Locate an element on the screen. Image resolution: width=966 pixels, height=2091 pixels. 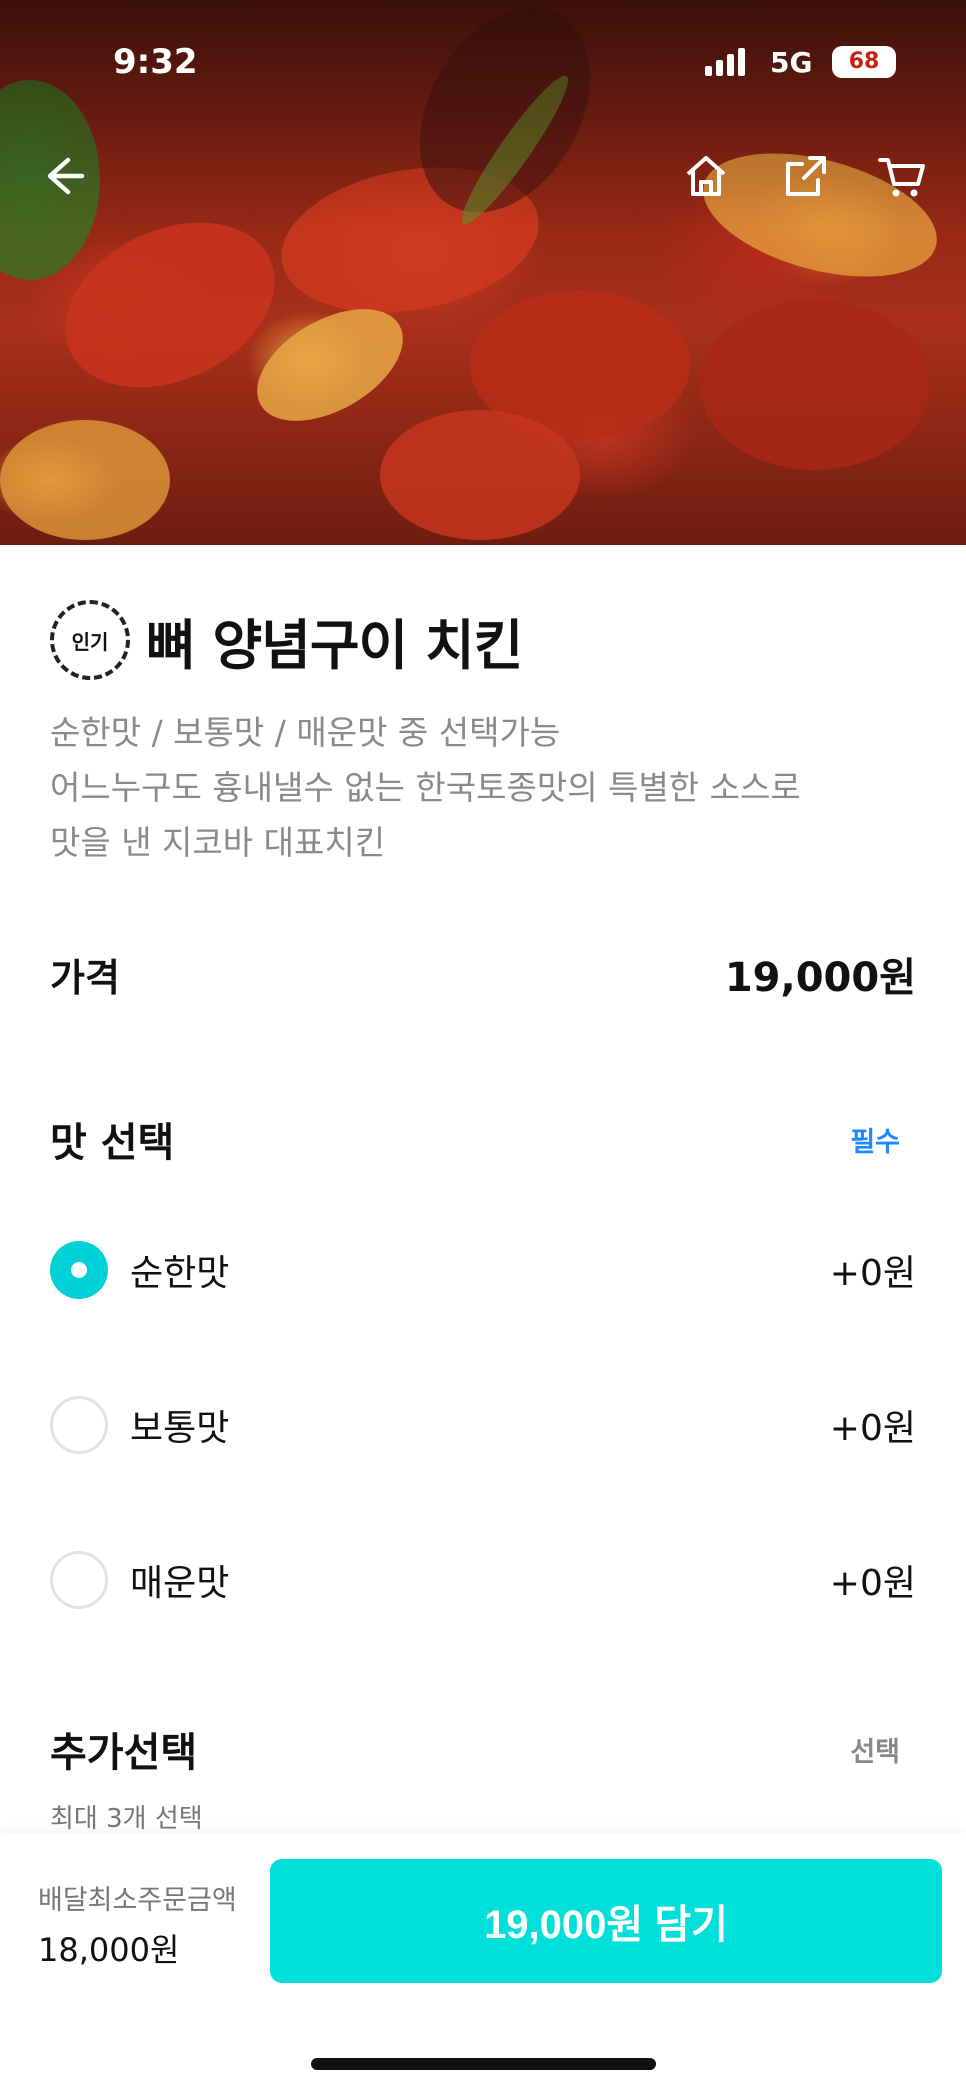
price-value: 19,000원 is located at coordinates (820, 978).